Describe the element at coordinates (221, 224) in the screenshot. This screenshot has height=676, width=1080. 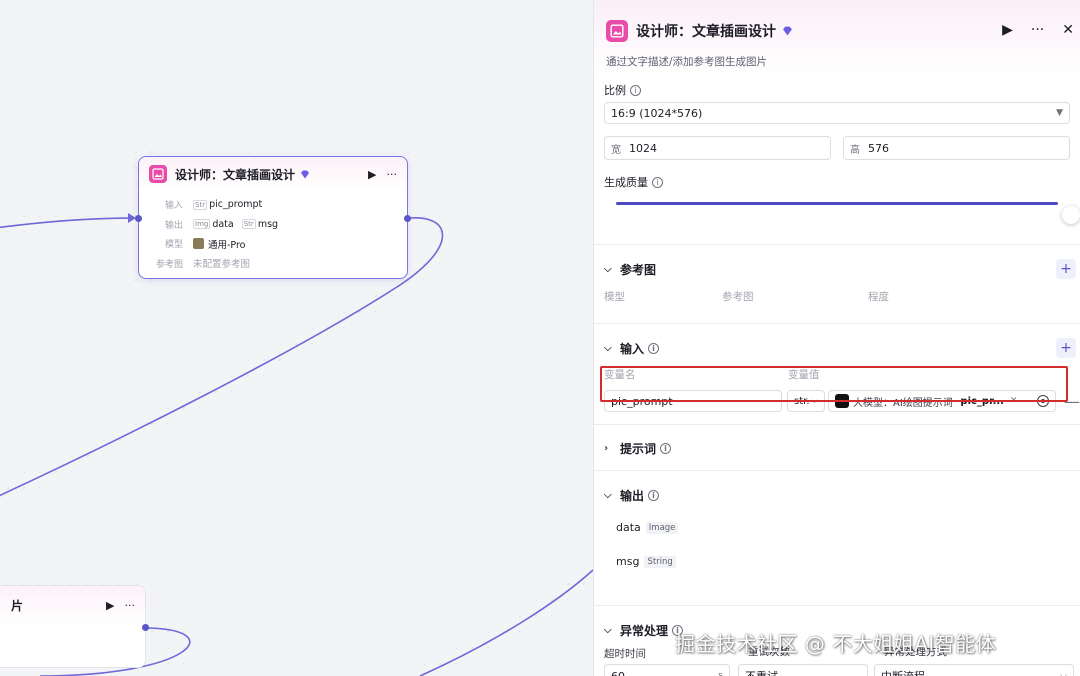
I see `node-row-output: 输出 Img data Str msg` at that location.